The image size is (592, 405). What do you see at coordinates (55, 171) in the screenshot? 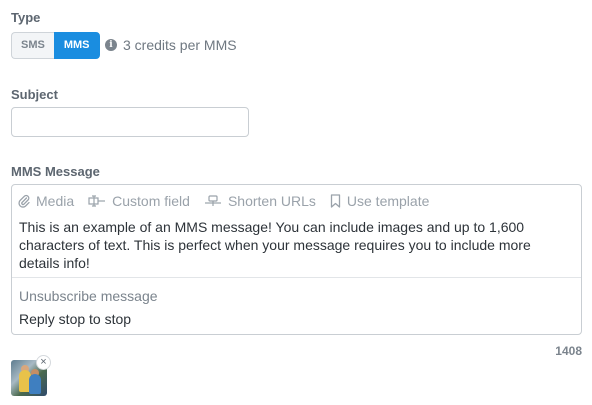
I see `mms-message-label: MMS Message` at bounding box center [55, 171].